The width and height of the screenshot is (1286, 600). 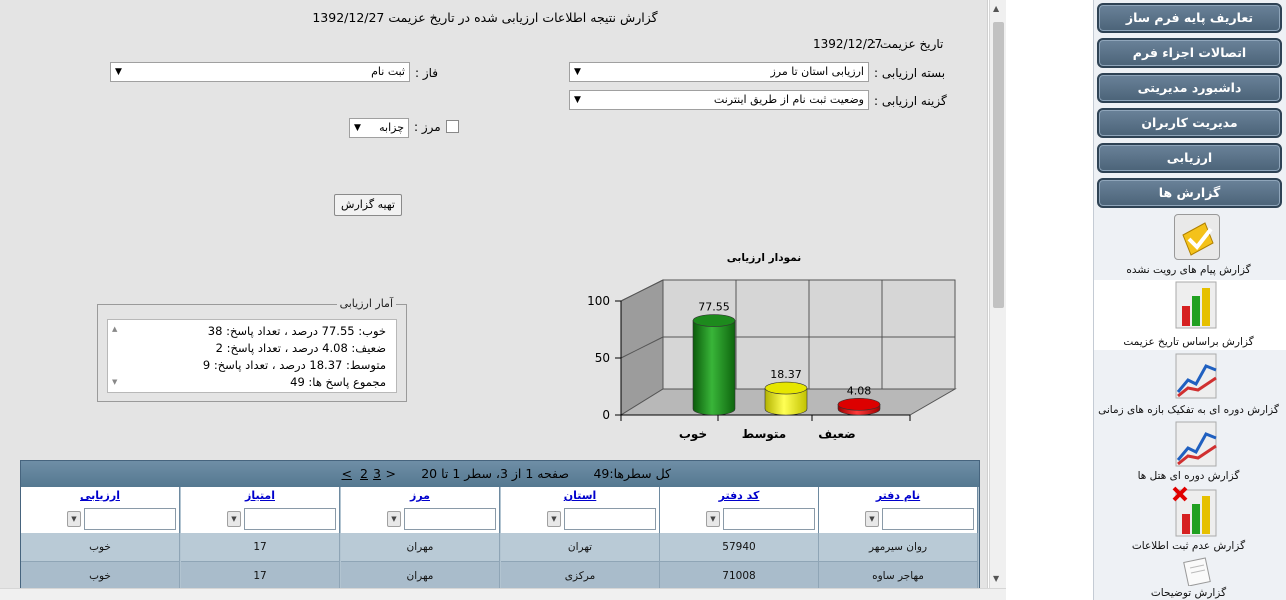 I want to click on menu-management-dashboard: داشبورد مدیریتی, so click(x=1189, y=88).